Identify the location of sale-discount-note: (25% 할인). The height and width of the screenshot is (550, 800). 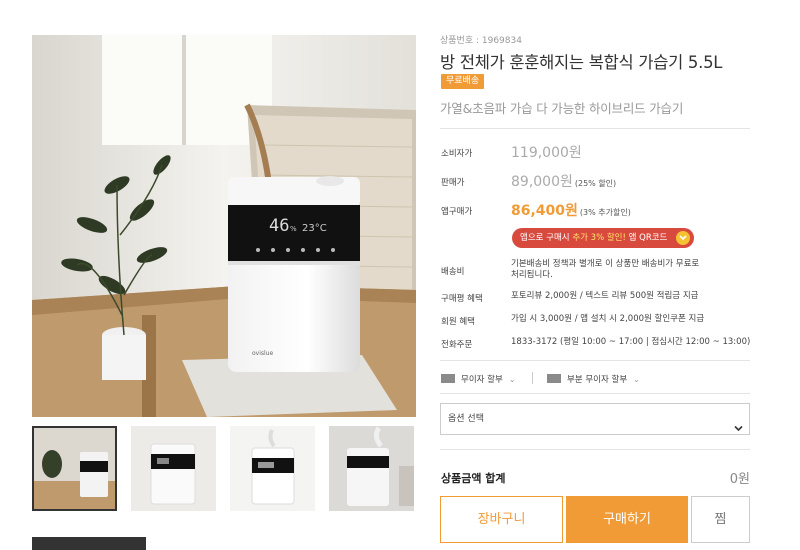
(595, 183).